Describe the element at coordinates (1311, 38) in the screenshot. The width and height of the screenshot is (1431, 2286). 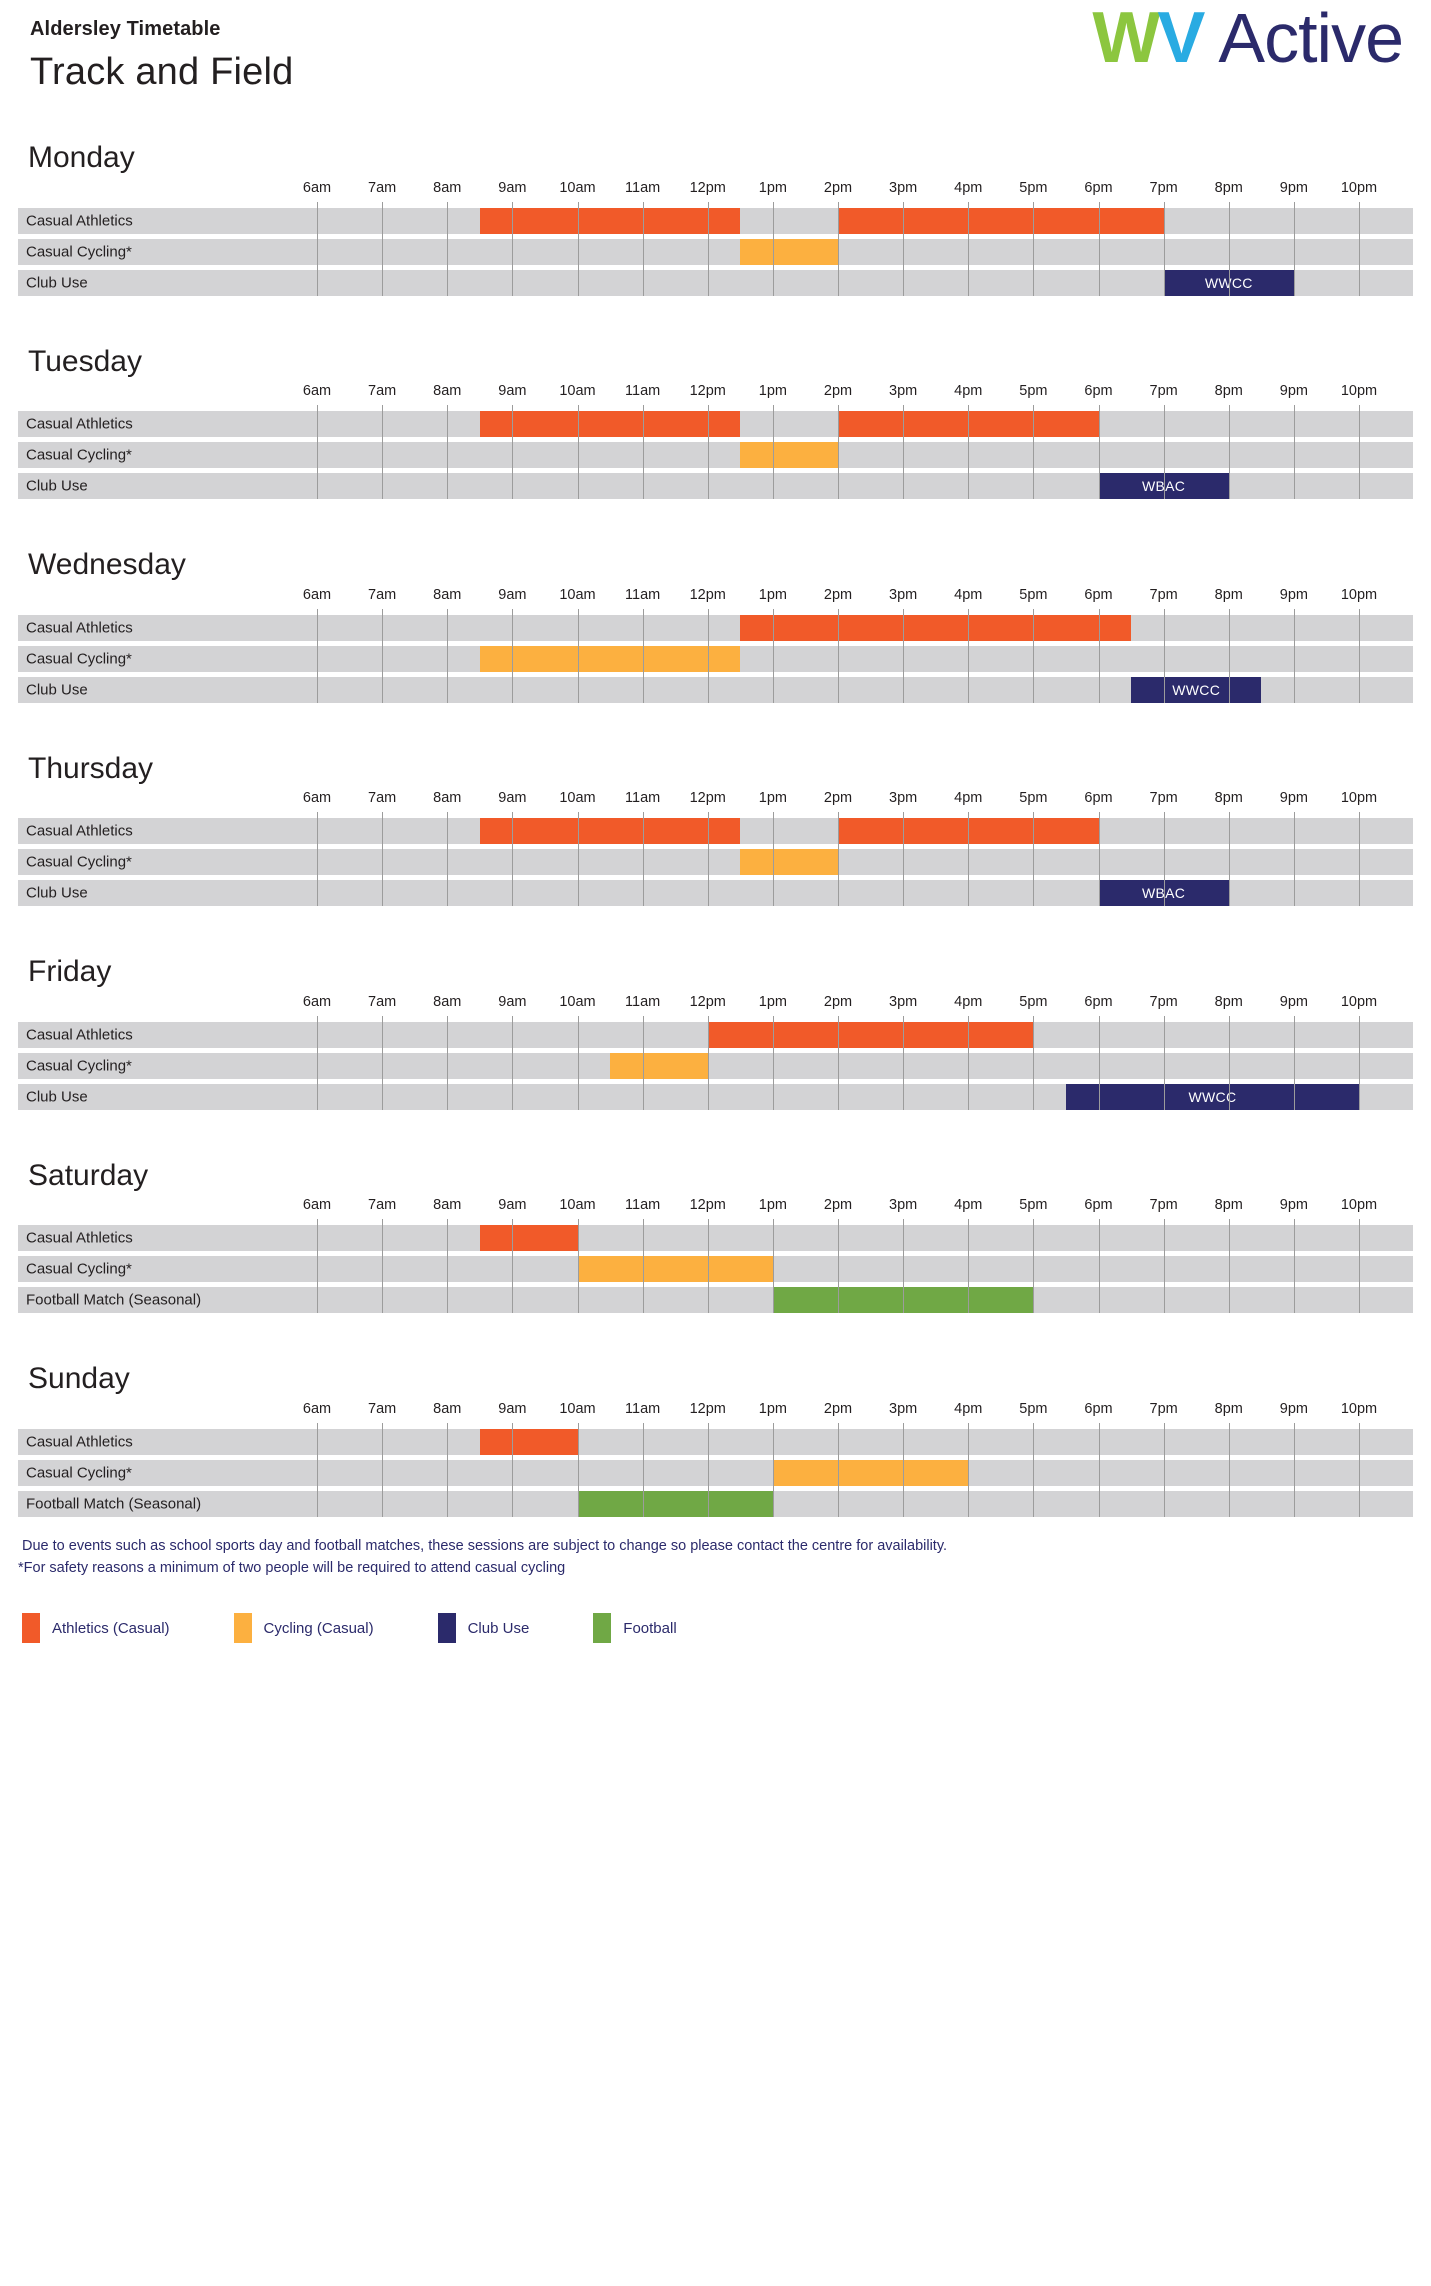
I see `logo-word-active: Active` at that location.